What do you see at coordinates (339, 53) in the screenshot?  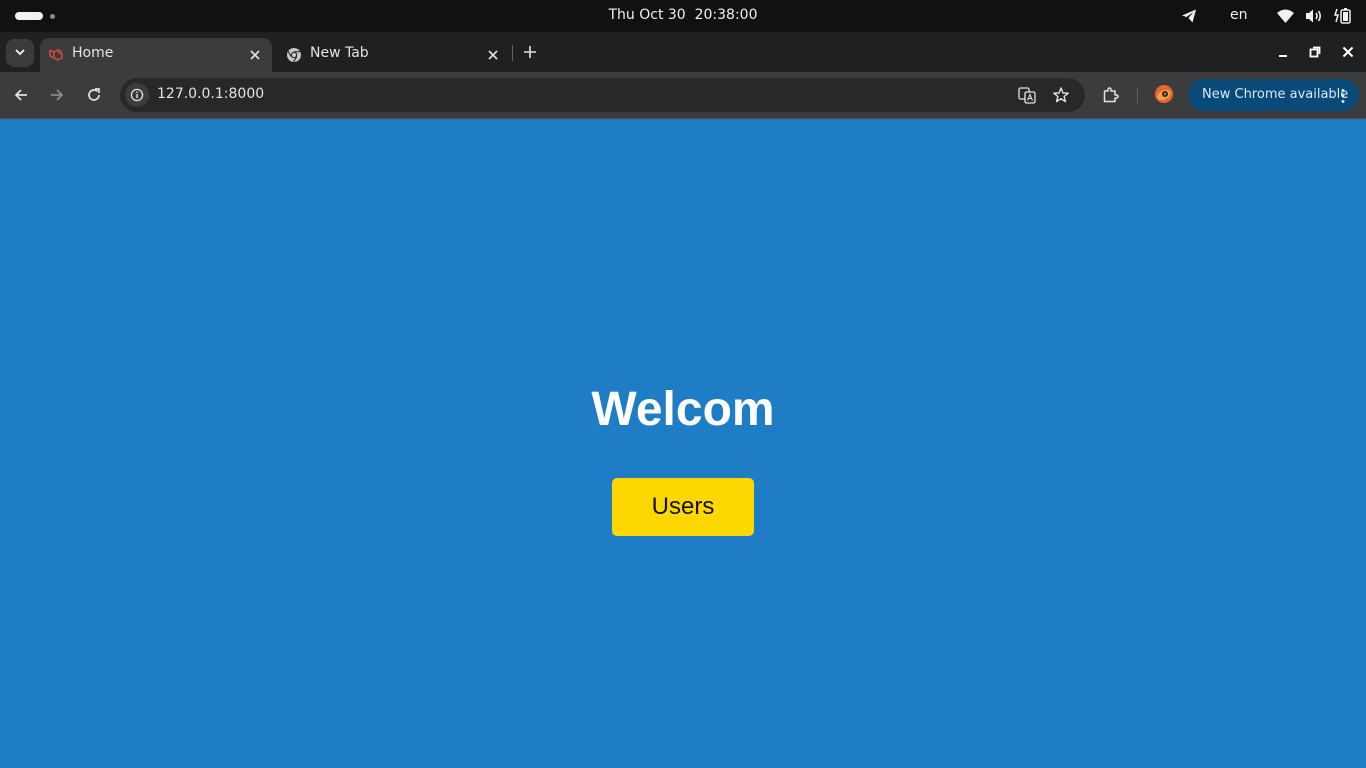 I see `tab-title: New Tab` at bounding box center [339, 53].